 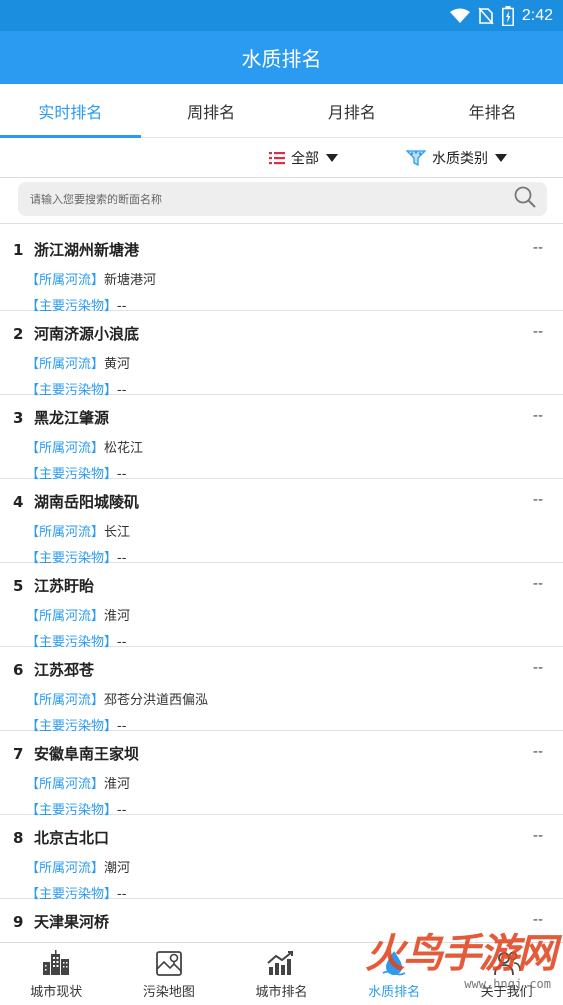 I want to click on river-value: 长江, so click(x=117, y=532).